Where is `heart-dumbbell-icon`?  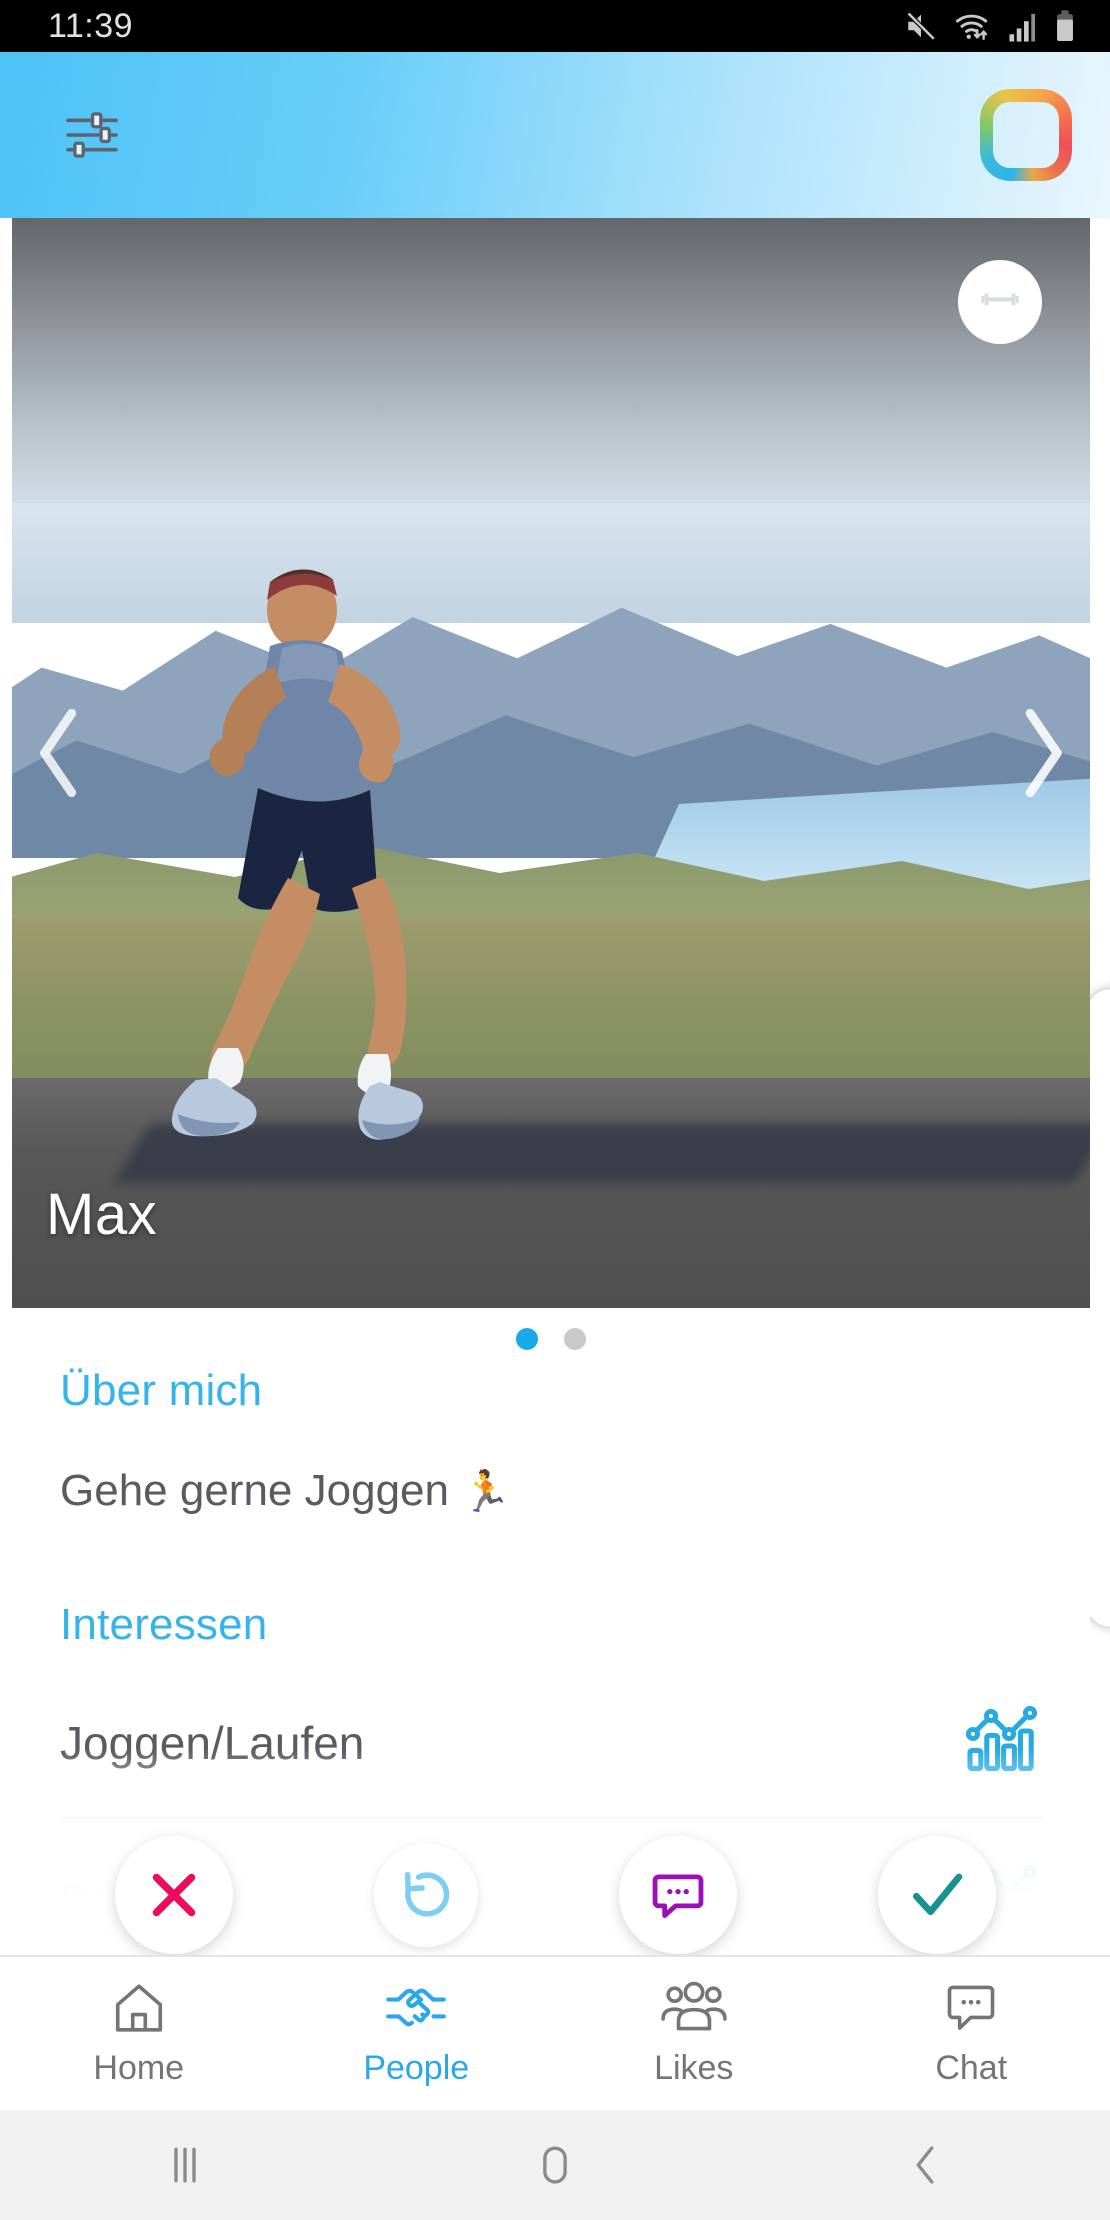
heart-dumbbell-icon is located at coordinates (1000, 302).